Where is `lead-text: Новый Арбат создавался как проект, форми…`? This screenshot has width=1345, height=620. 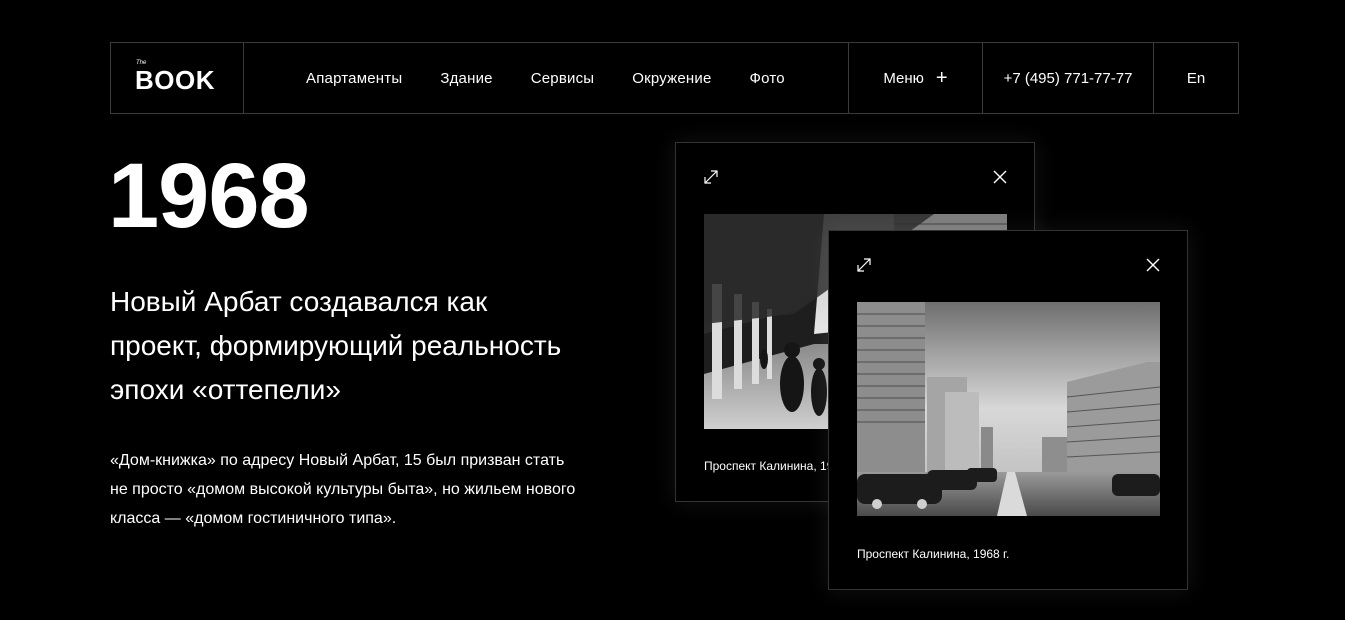 lead-text: Новый Арбат создавался как проект, форми… is located at coordinates (336, 345).